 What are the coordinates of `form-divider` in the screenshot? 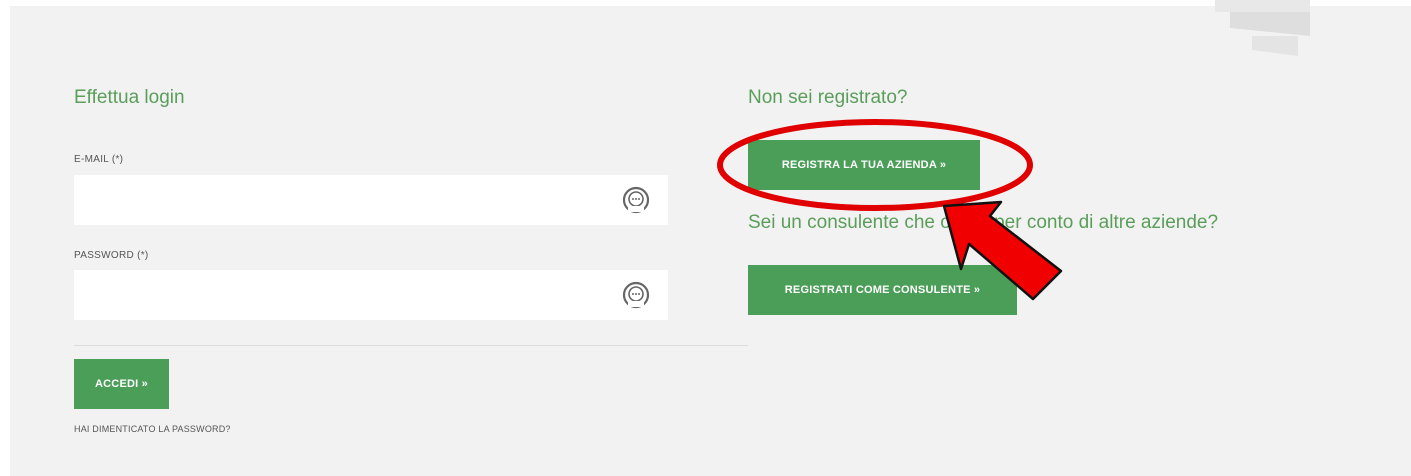 It's located at (411, 345).